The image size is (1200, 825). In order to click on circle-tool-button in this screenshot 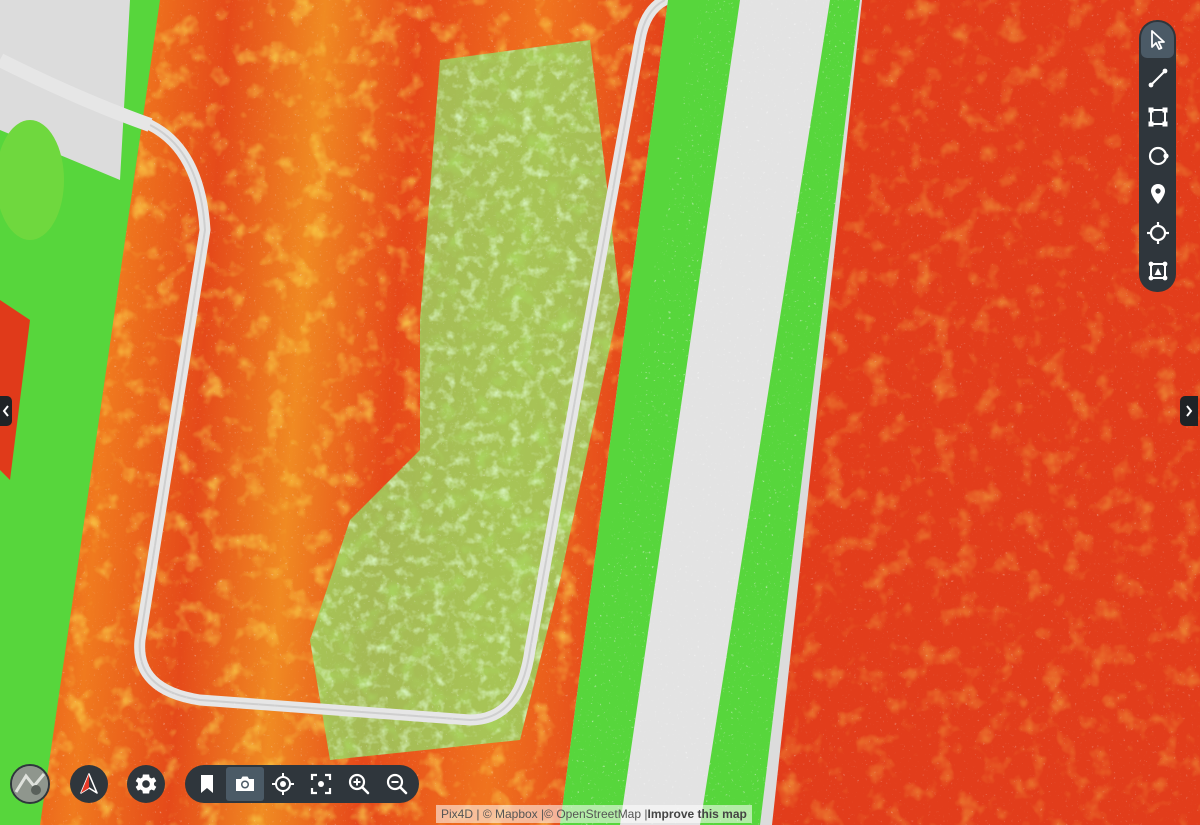, I will do `click(1157, 156)`.